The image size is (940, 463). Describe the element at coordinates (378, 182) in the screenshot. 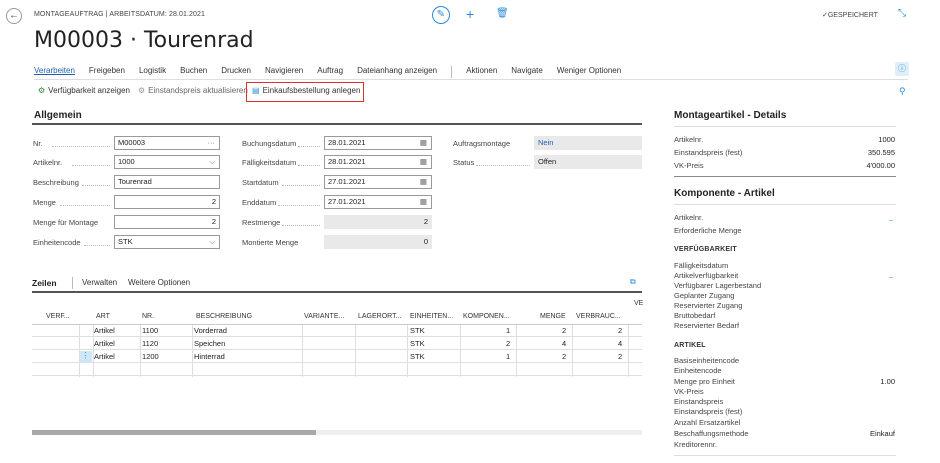

I see `startdatum-field: 27.01.2021 ▦` at that location.